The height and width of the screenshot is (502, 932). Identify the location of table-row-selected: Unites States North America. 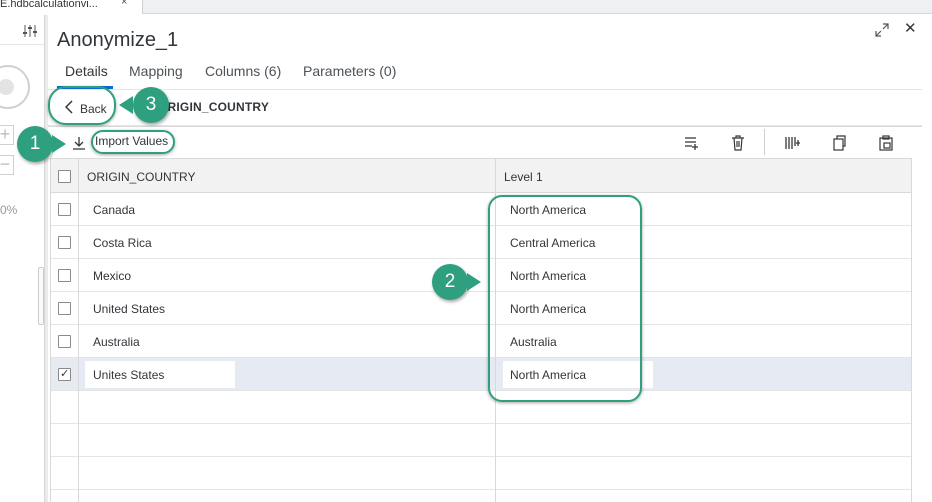
(481, 374).